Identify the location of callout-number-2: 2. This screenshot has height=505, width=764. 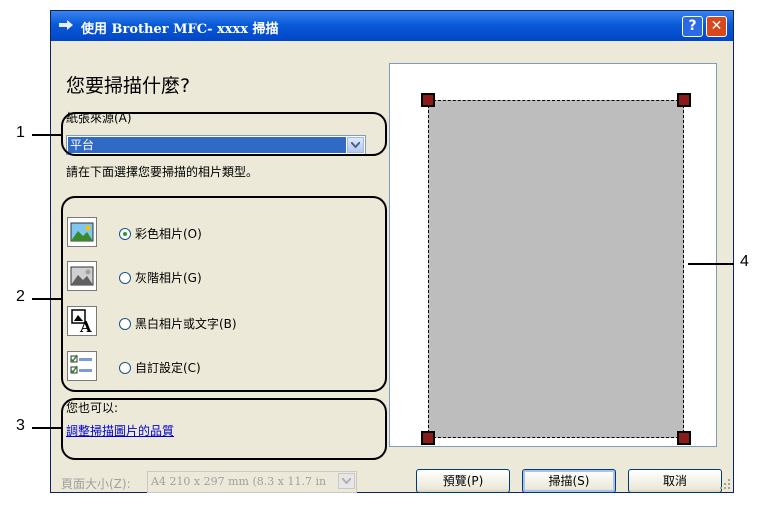
(20, 296).